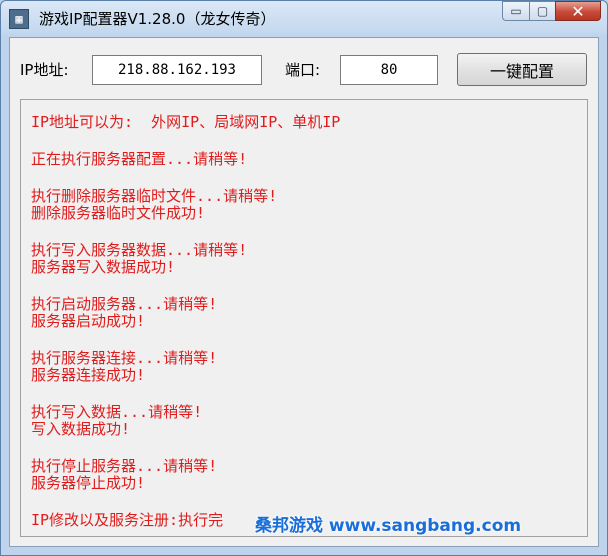  I want to click on close-icon: ✕, so click(578, 11).